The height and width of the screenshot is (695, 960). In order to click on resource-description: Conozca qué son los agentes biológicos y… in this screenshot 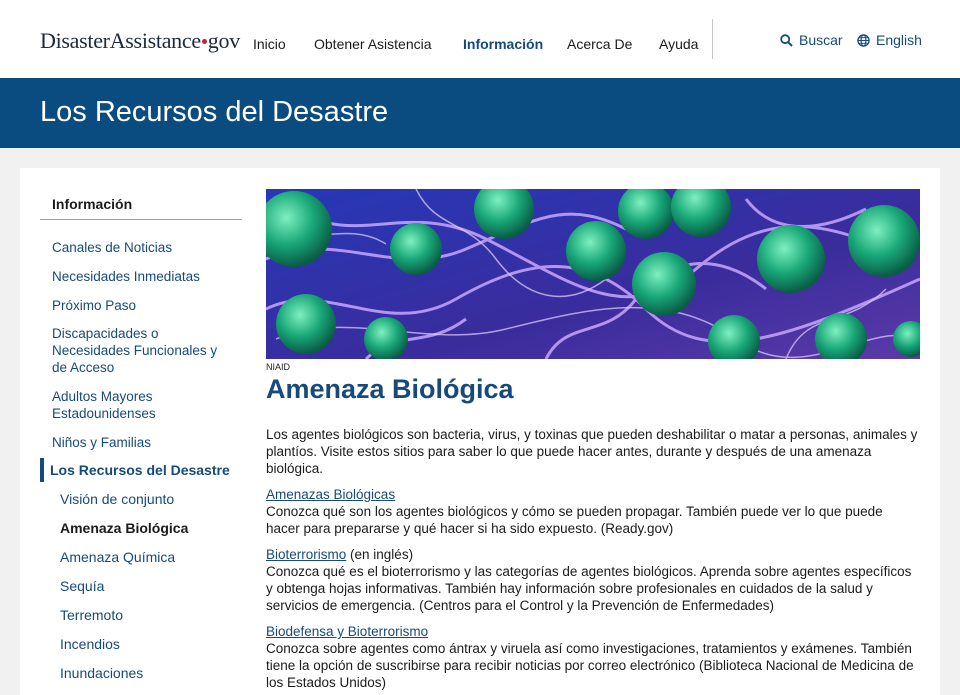, I will do `click(574, 520)`.